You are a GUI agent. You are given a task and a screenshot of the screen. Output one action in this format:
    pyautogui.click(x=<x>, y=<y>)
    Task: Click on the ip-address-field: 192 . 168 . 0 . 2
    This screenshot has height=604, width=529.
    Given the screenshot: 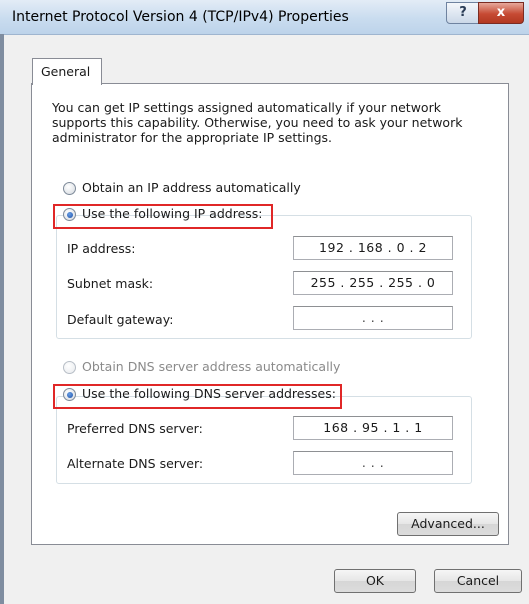 What is the action you would take?
    pyautogui.click(x=373, y=248)
    